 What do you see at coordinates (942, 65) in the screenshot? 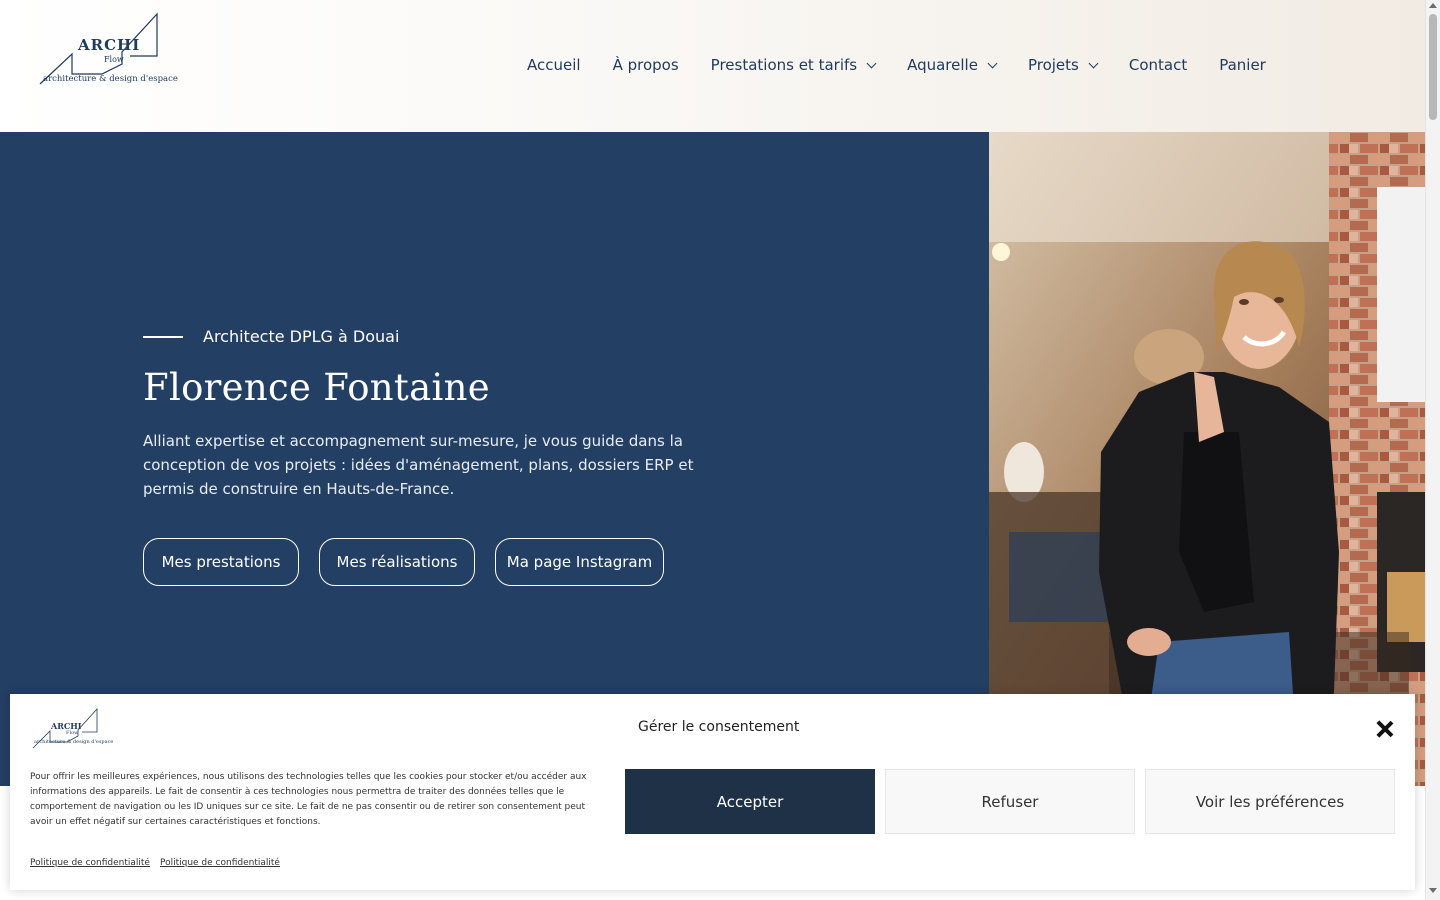
I see `nav-label: Aquarelle` at bounding box center [942, 65].